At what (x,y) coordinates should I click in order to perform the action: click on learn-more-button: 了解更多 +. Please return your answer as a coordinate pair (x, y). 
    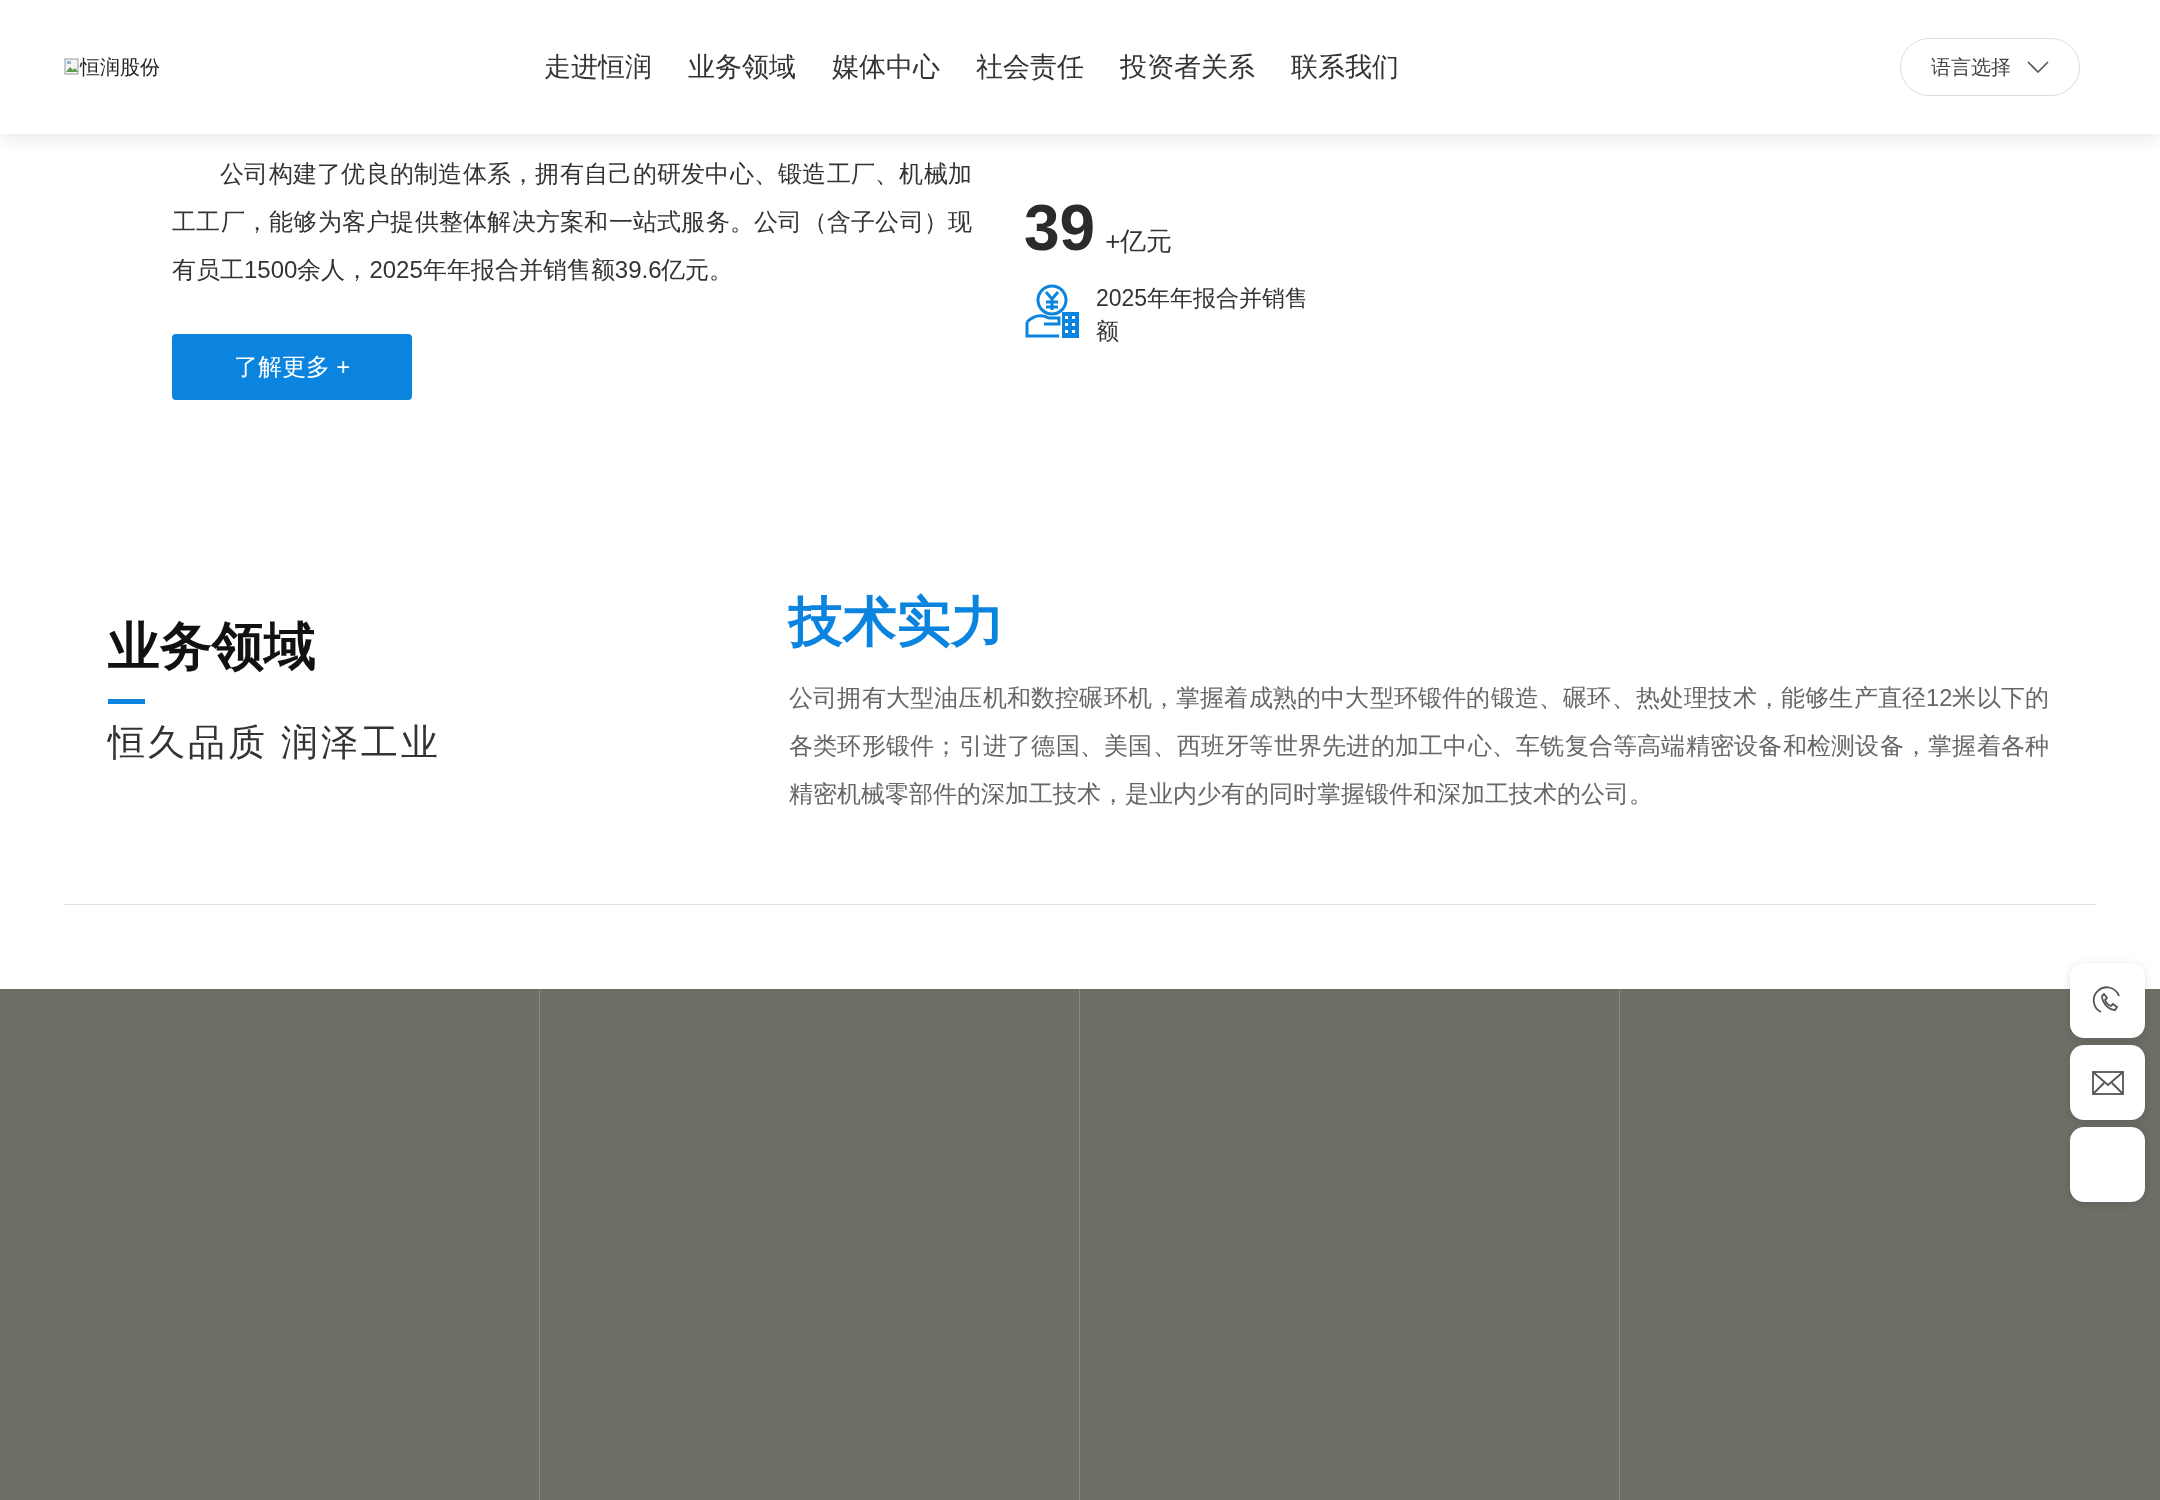
    Looking at the image, I should click on (292, 367).